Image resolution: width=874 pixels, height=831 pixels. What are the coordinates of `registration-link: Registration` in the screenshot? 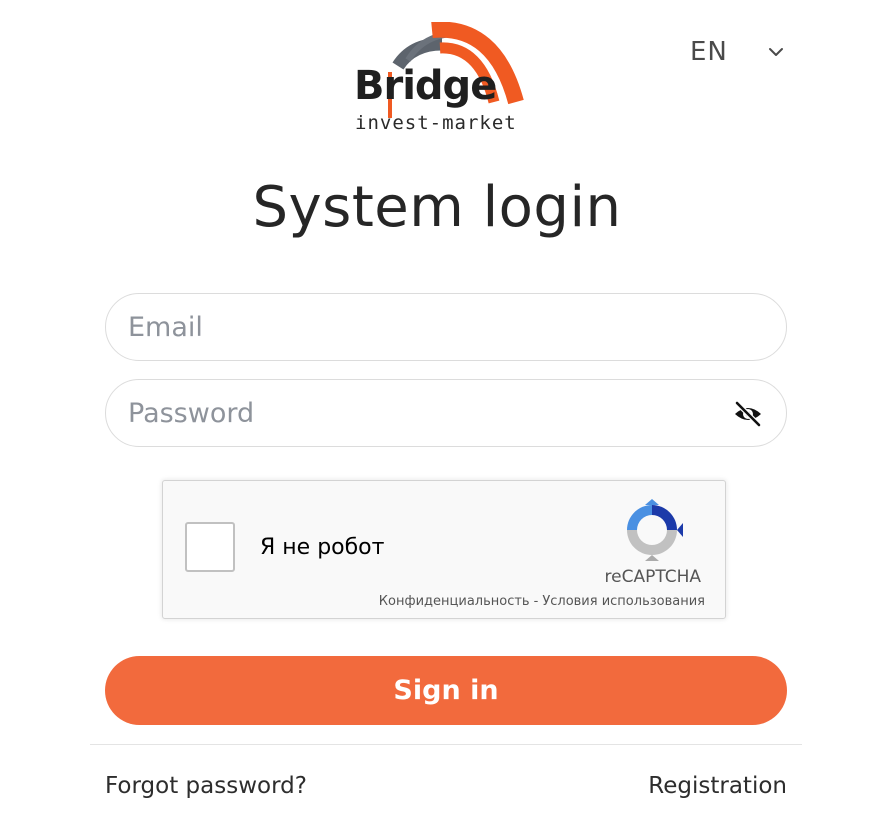 It's located at (717, 786).